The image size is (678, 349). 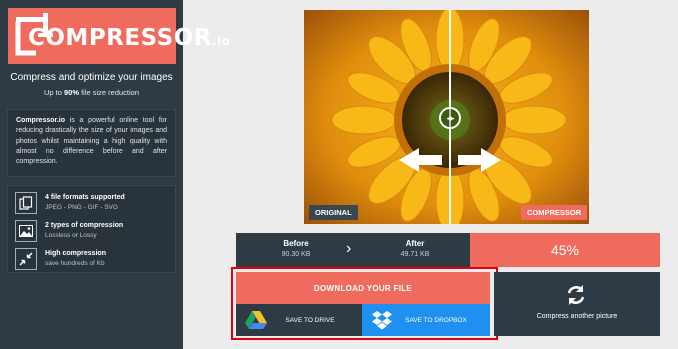 What do you see at coordinates (415, 254) in the screenshot?
I see `after-value: 49.71 KB` at bounding box center [415, 254].